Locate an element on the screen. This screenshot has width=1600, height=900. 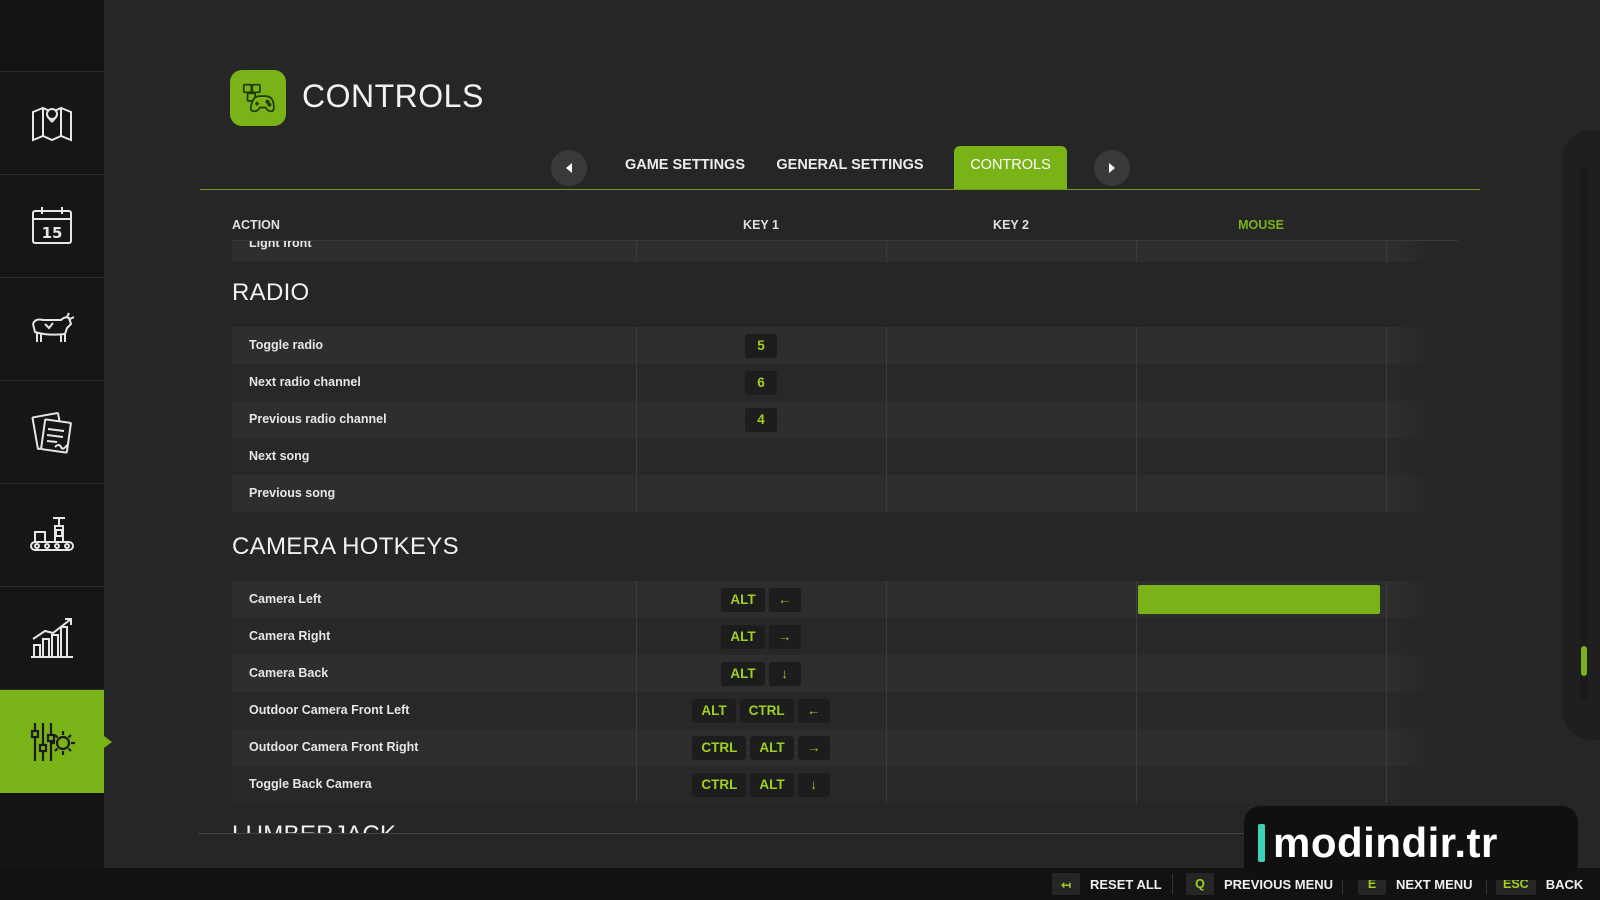
action-label: Next radio channel is located at coordinates (305, 382).